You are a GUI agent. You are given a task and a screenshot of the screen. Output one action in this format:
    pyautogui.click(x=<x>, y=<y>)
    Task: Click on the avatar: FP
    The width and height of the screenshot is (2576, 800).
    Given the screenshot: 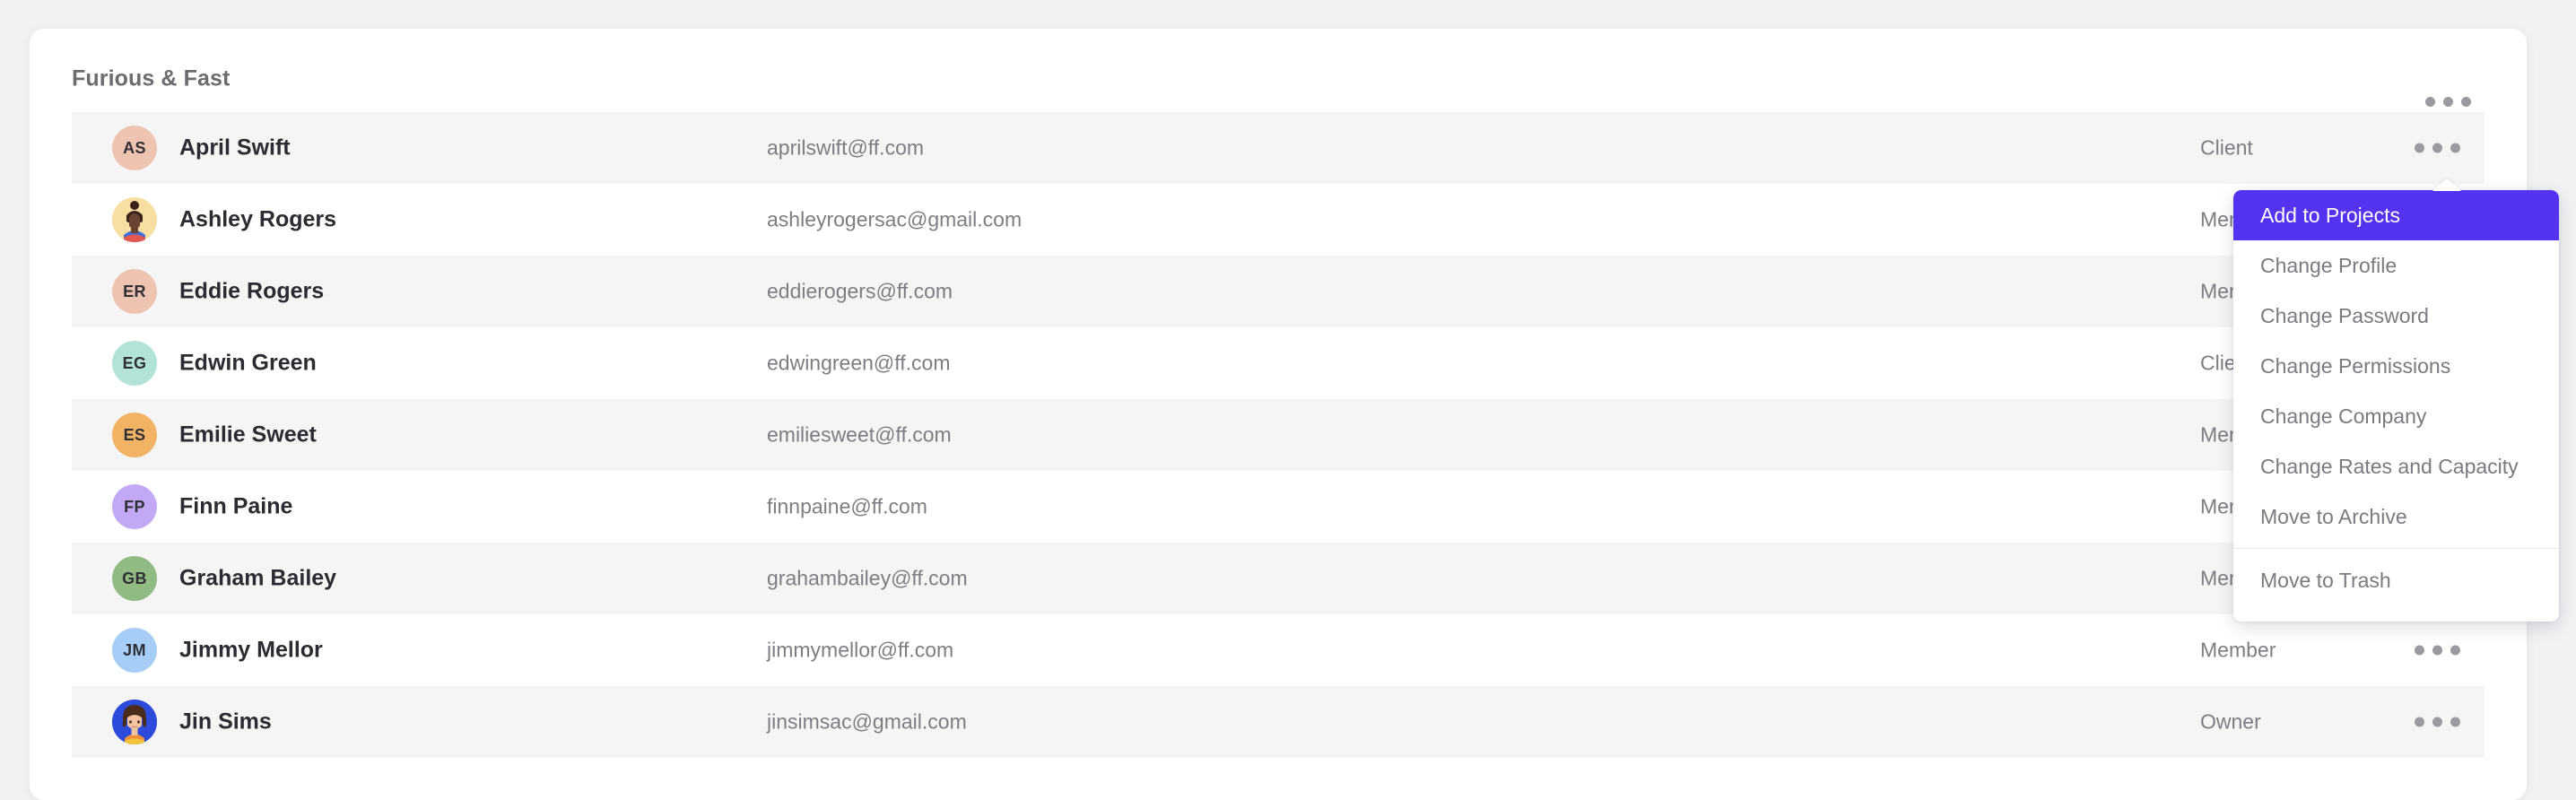 What is the action you would take?
    pyautogui.click(x=134, y=506)
    